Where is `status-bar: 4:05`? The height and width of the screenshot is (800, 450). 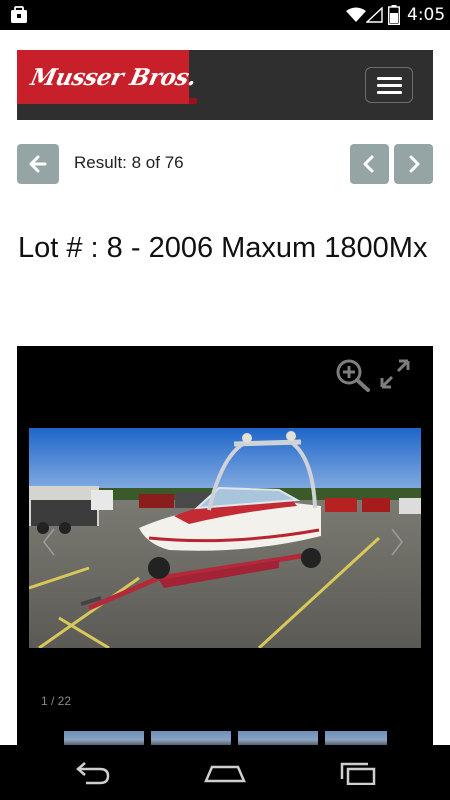 status-bar: 4:05 is located at coordinates (225, 15).